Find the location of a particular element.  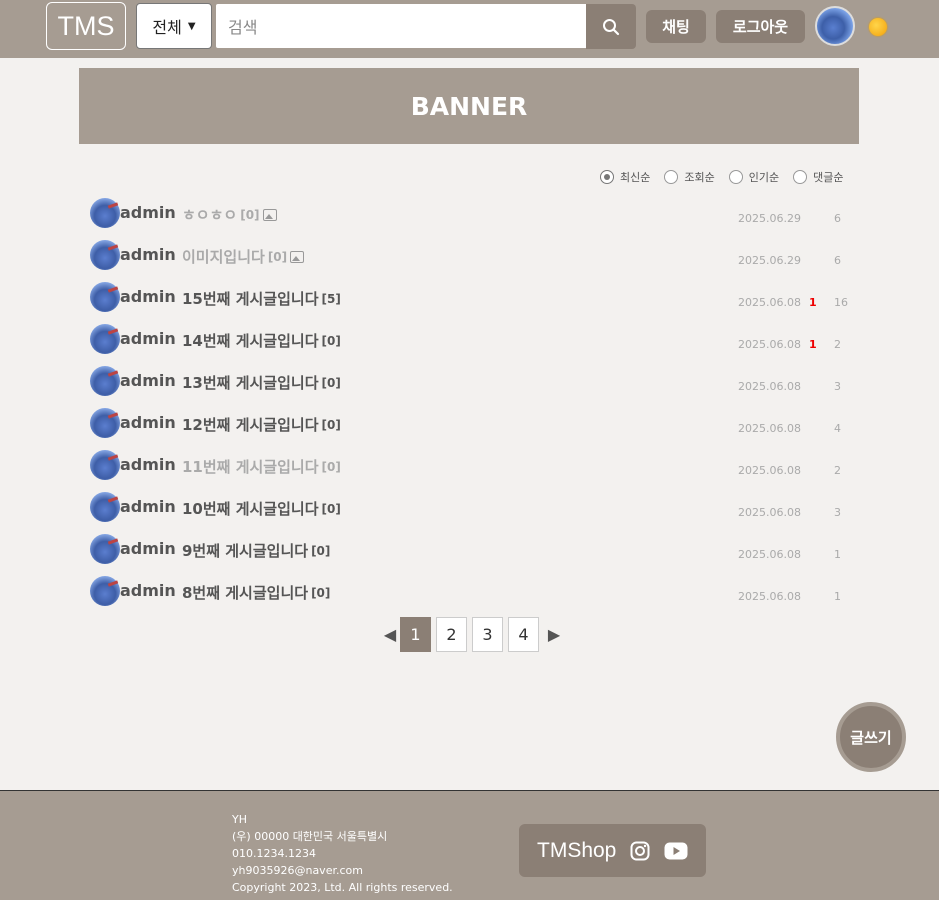

footer-brand-box: TMShop is located at coordinates (612, 850).